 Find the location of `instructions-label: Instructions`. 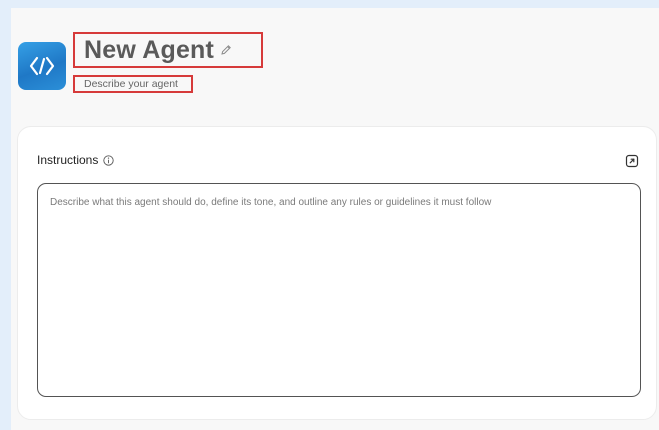

instructions-label: Instructions is located at coordinates (68, 160).